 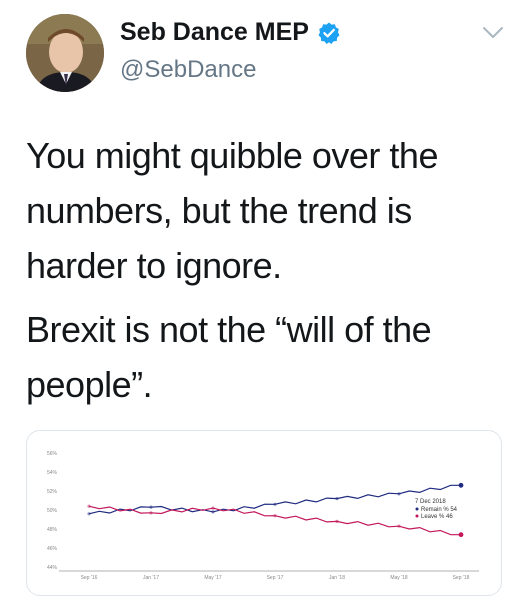 What do you see at coordinates (493, 33) in the screenshot?
I see `chevron-down-icon` at bounding box center [493, 33].